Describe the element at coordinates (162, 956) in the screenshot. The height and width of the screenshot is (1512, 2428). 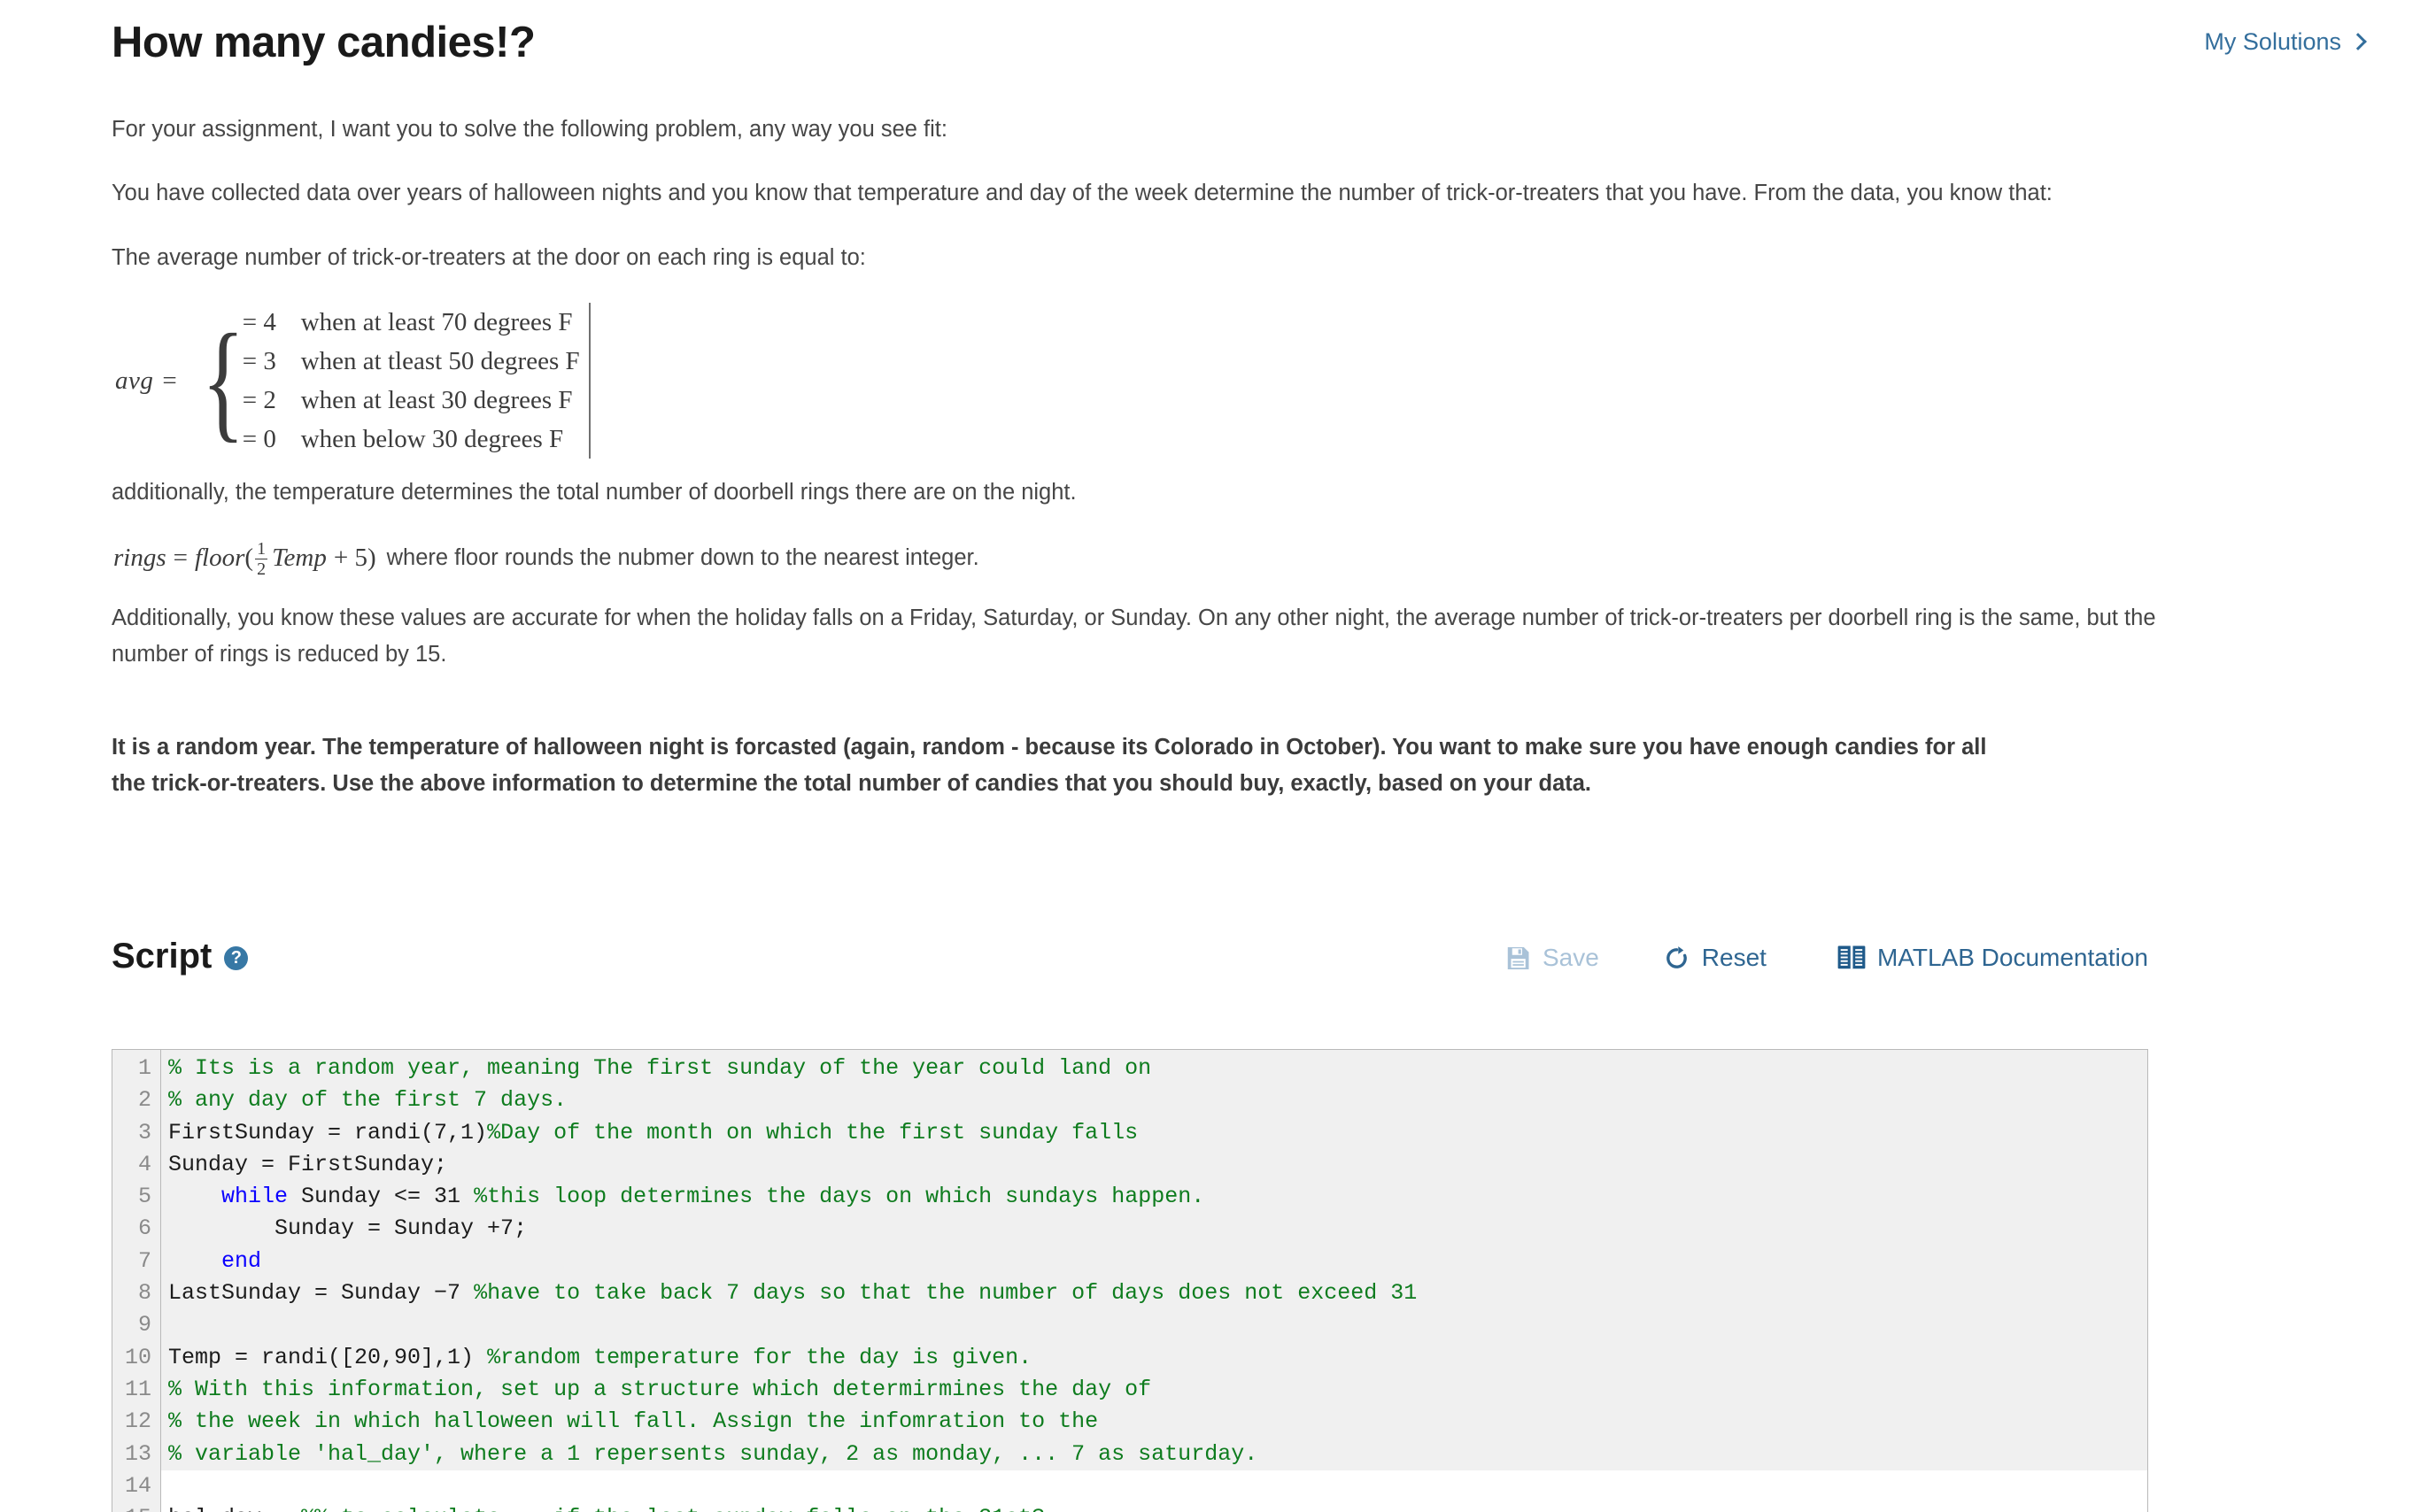
I see `script-title-label: Script` at that location.